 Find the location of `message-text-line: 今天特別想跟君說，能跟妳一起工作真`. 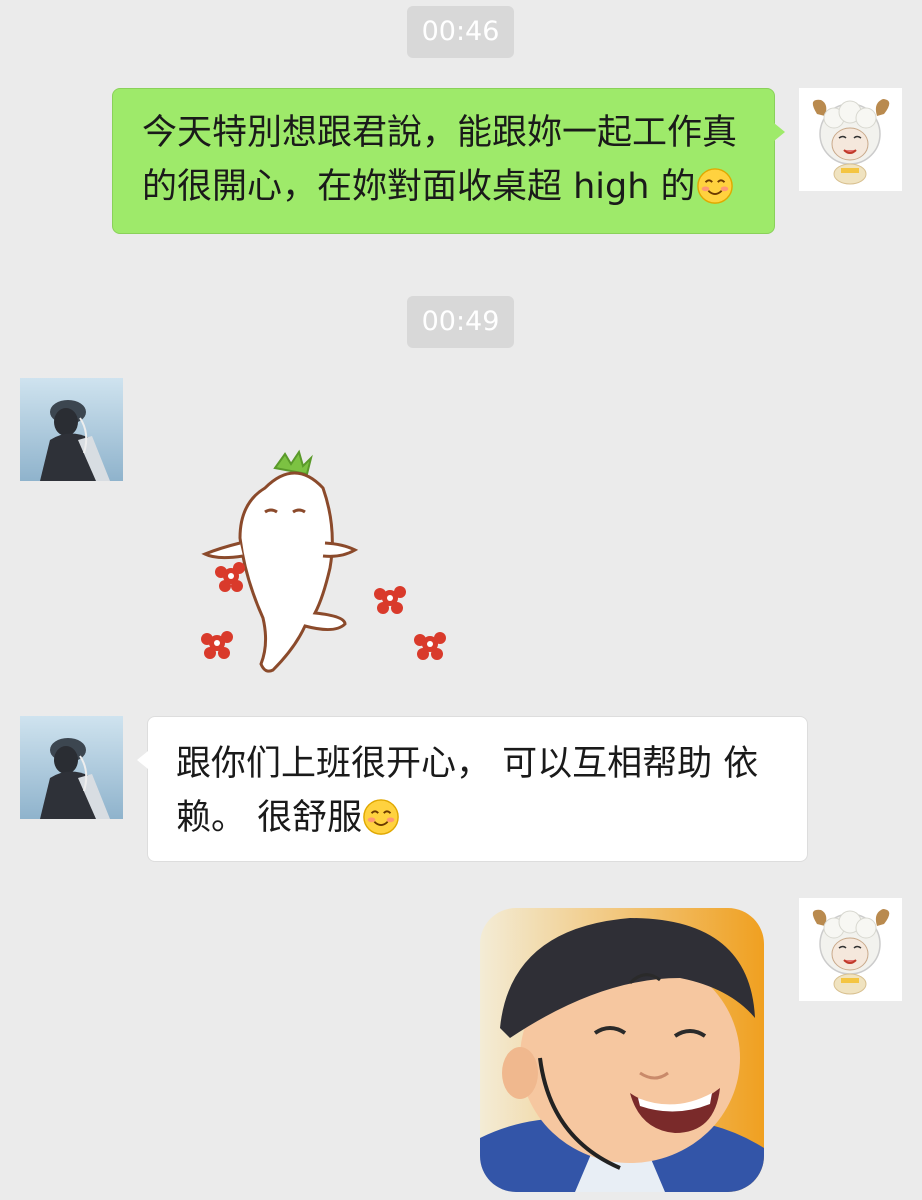

message-text-line: 今天特別想跟君說，能跟妳一起工作真 is located at coordinates (440, 133).